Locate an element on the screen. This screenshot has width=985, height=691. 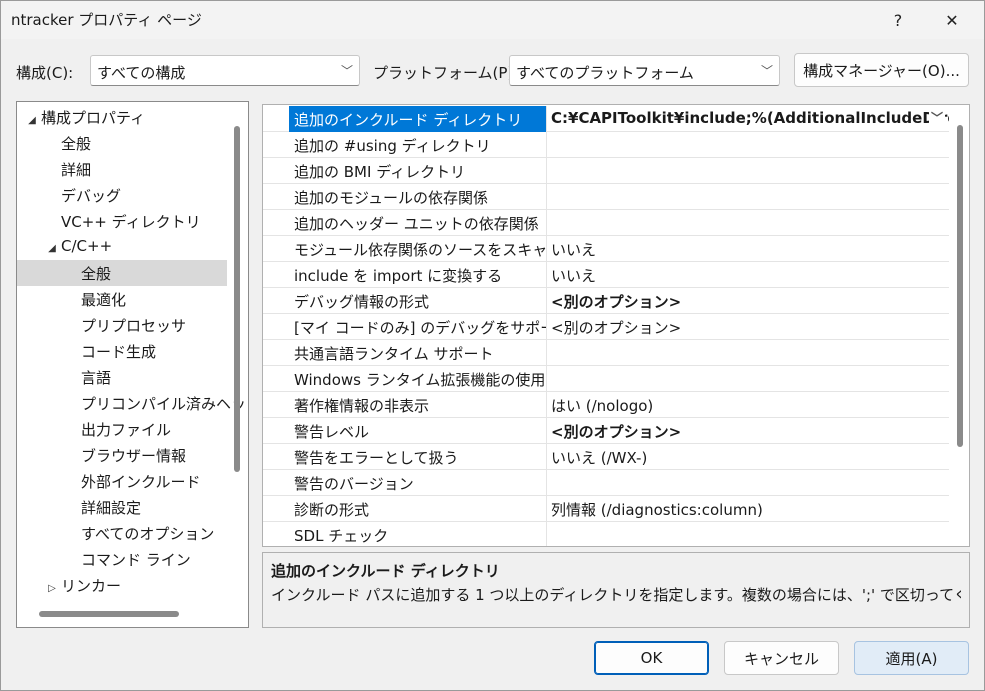
platform-select-value: すべてのプラットフォーム is located at coordinates (605, 73).